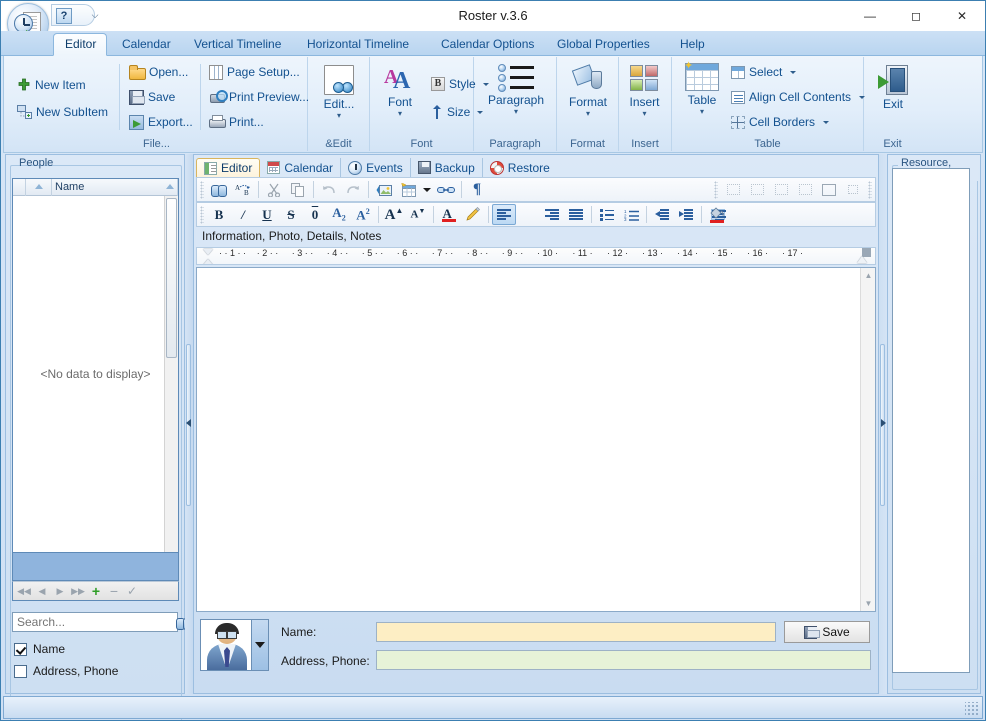  Describe the element at coordinates (171, 278) in the screenshot. I see `scrollbar-thumb` at that location.